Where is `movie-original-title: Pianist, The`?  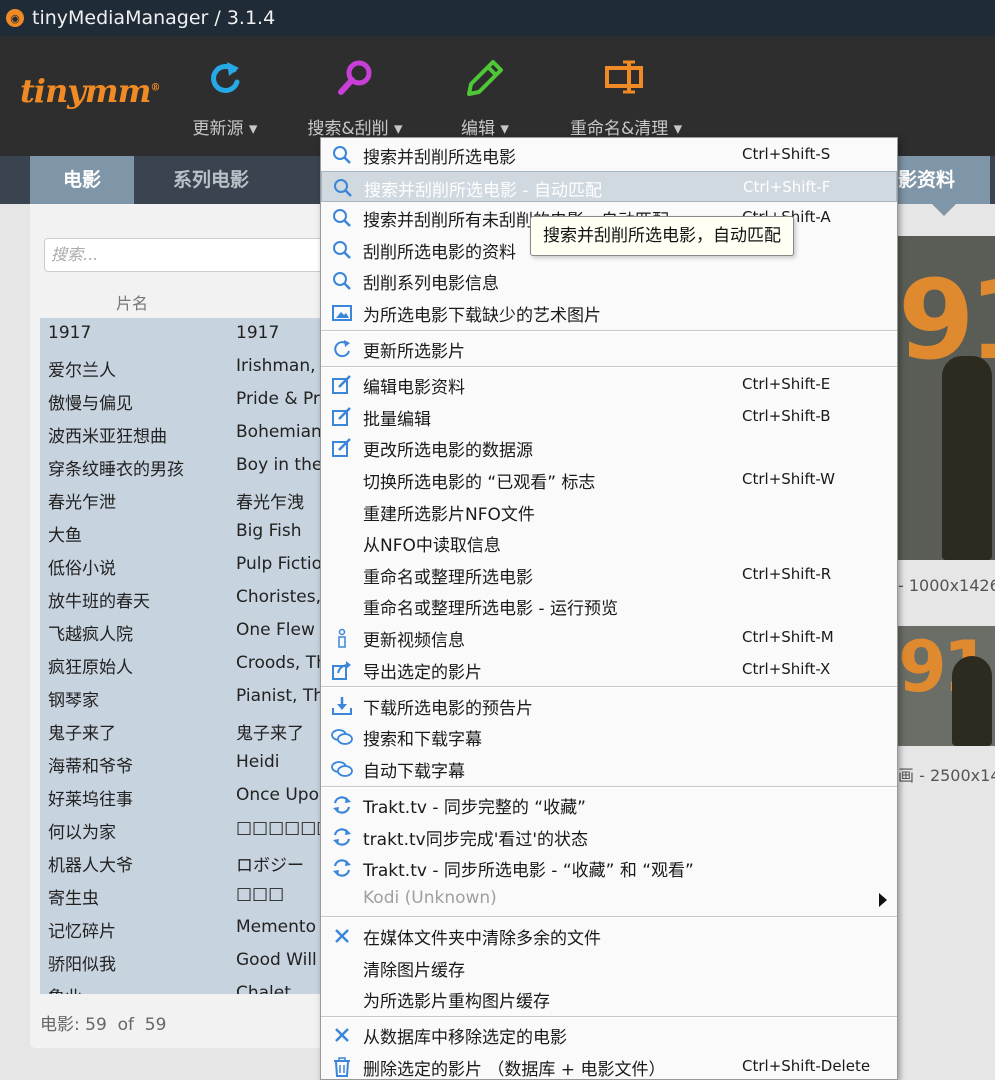
movie-original-title: Pianist, The is located at coordinates (283, 696).